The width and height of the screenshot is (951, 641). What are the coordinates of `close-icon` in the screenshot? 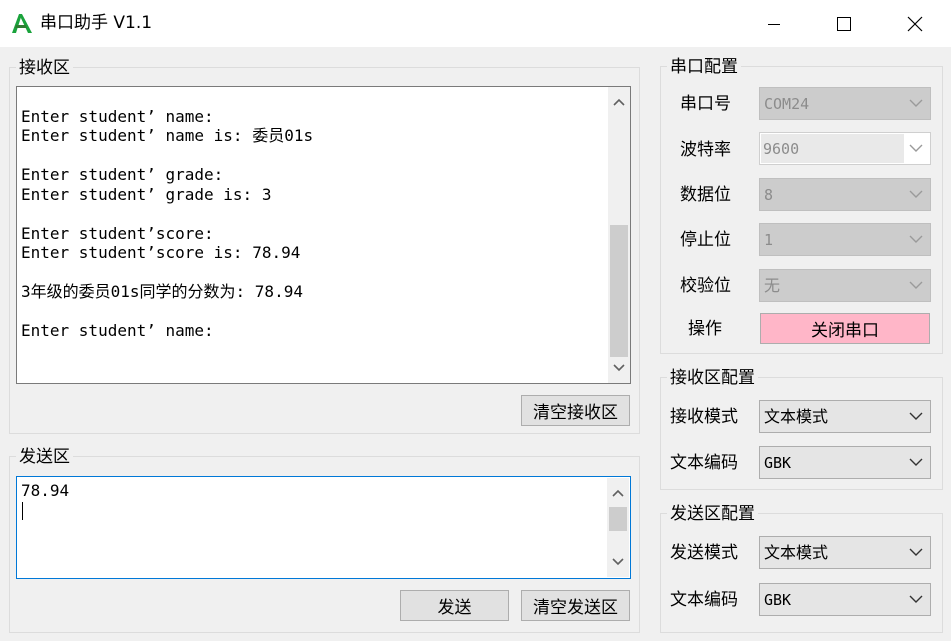 It's located at (915, 23).